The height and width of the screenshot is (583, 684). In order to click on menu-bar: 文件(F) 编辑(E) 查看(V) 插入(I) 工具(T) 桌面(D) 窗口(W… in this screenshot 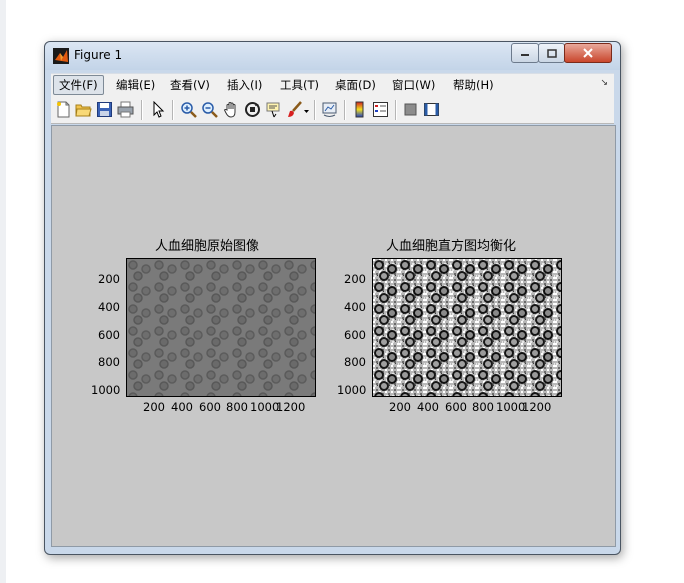, I will do `click(332, 84)`.